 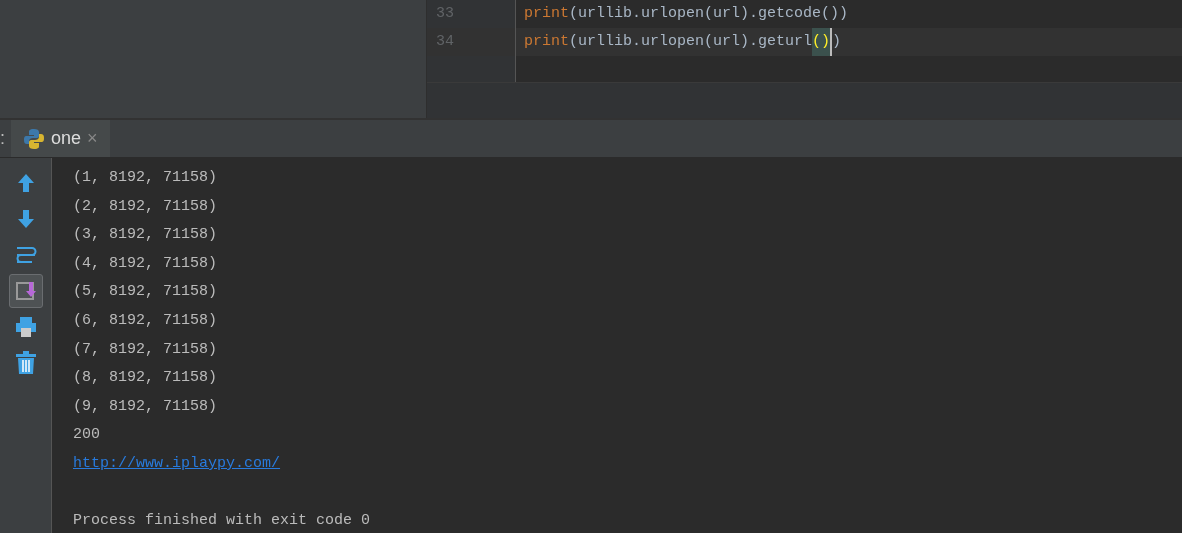 I want to click on run-tab: one ×, so click(x=60, y=138).